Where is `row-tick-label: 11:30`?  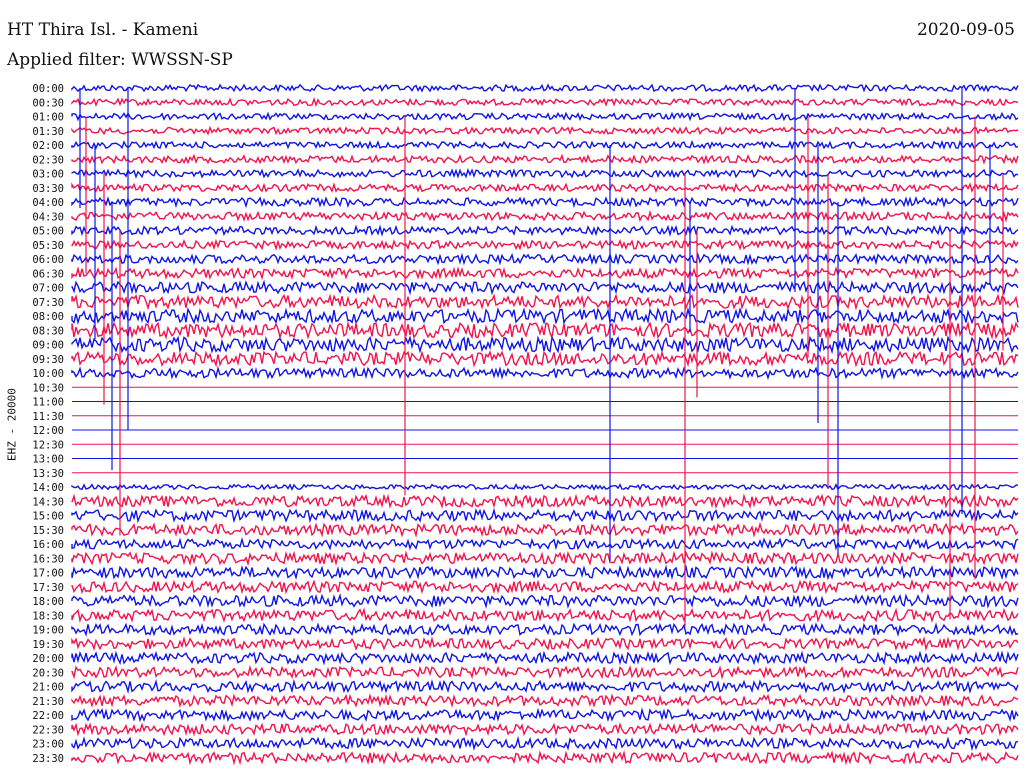
row-tick-label: 11:30 is located at coordinates (48, 417).